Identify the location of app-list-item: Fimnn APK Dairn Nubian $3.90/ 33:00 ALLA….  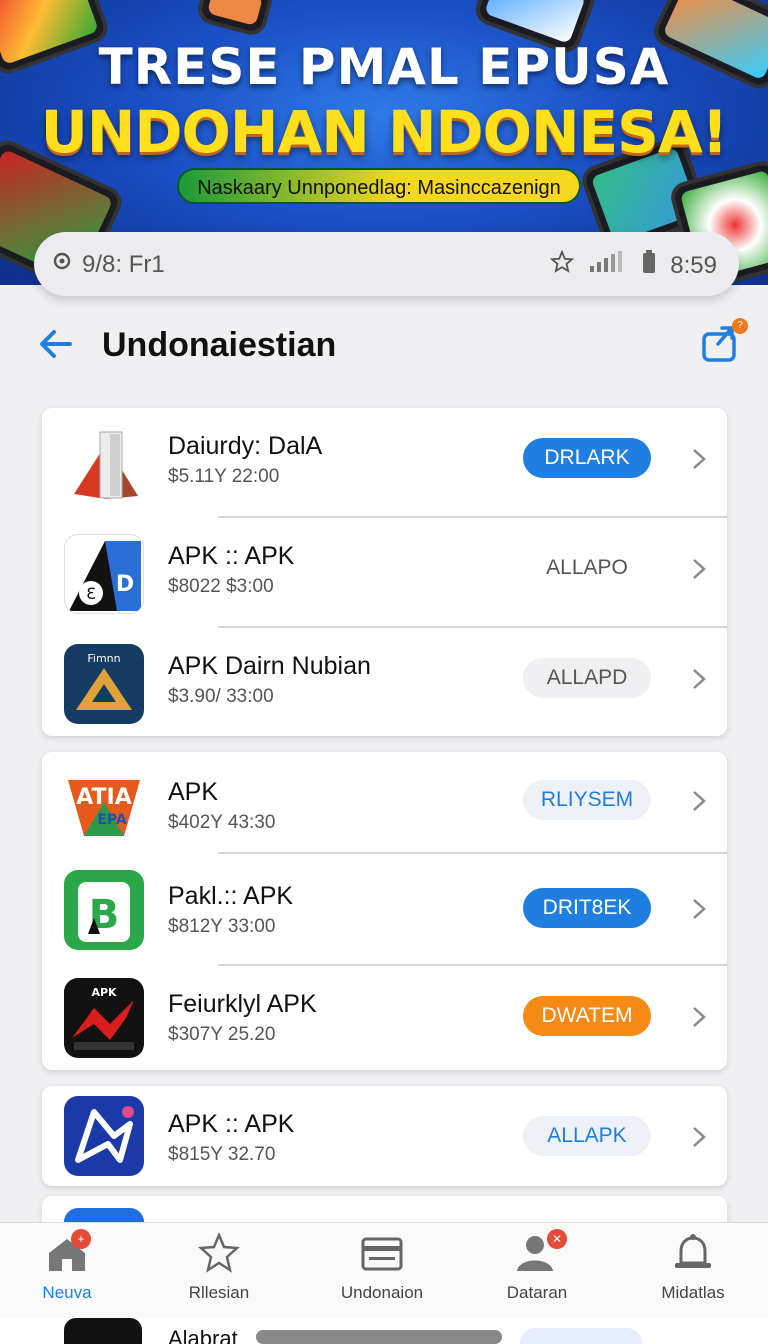
(384, 683).